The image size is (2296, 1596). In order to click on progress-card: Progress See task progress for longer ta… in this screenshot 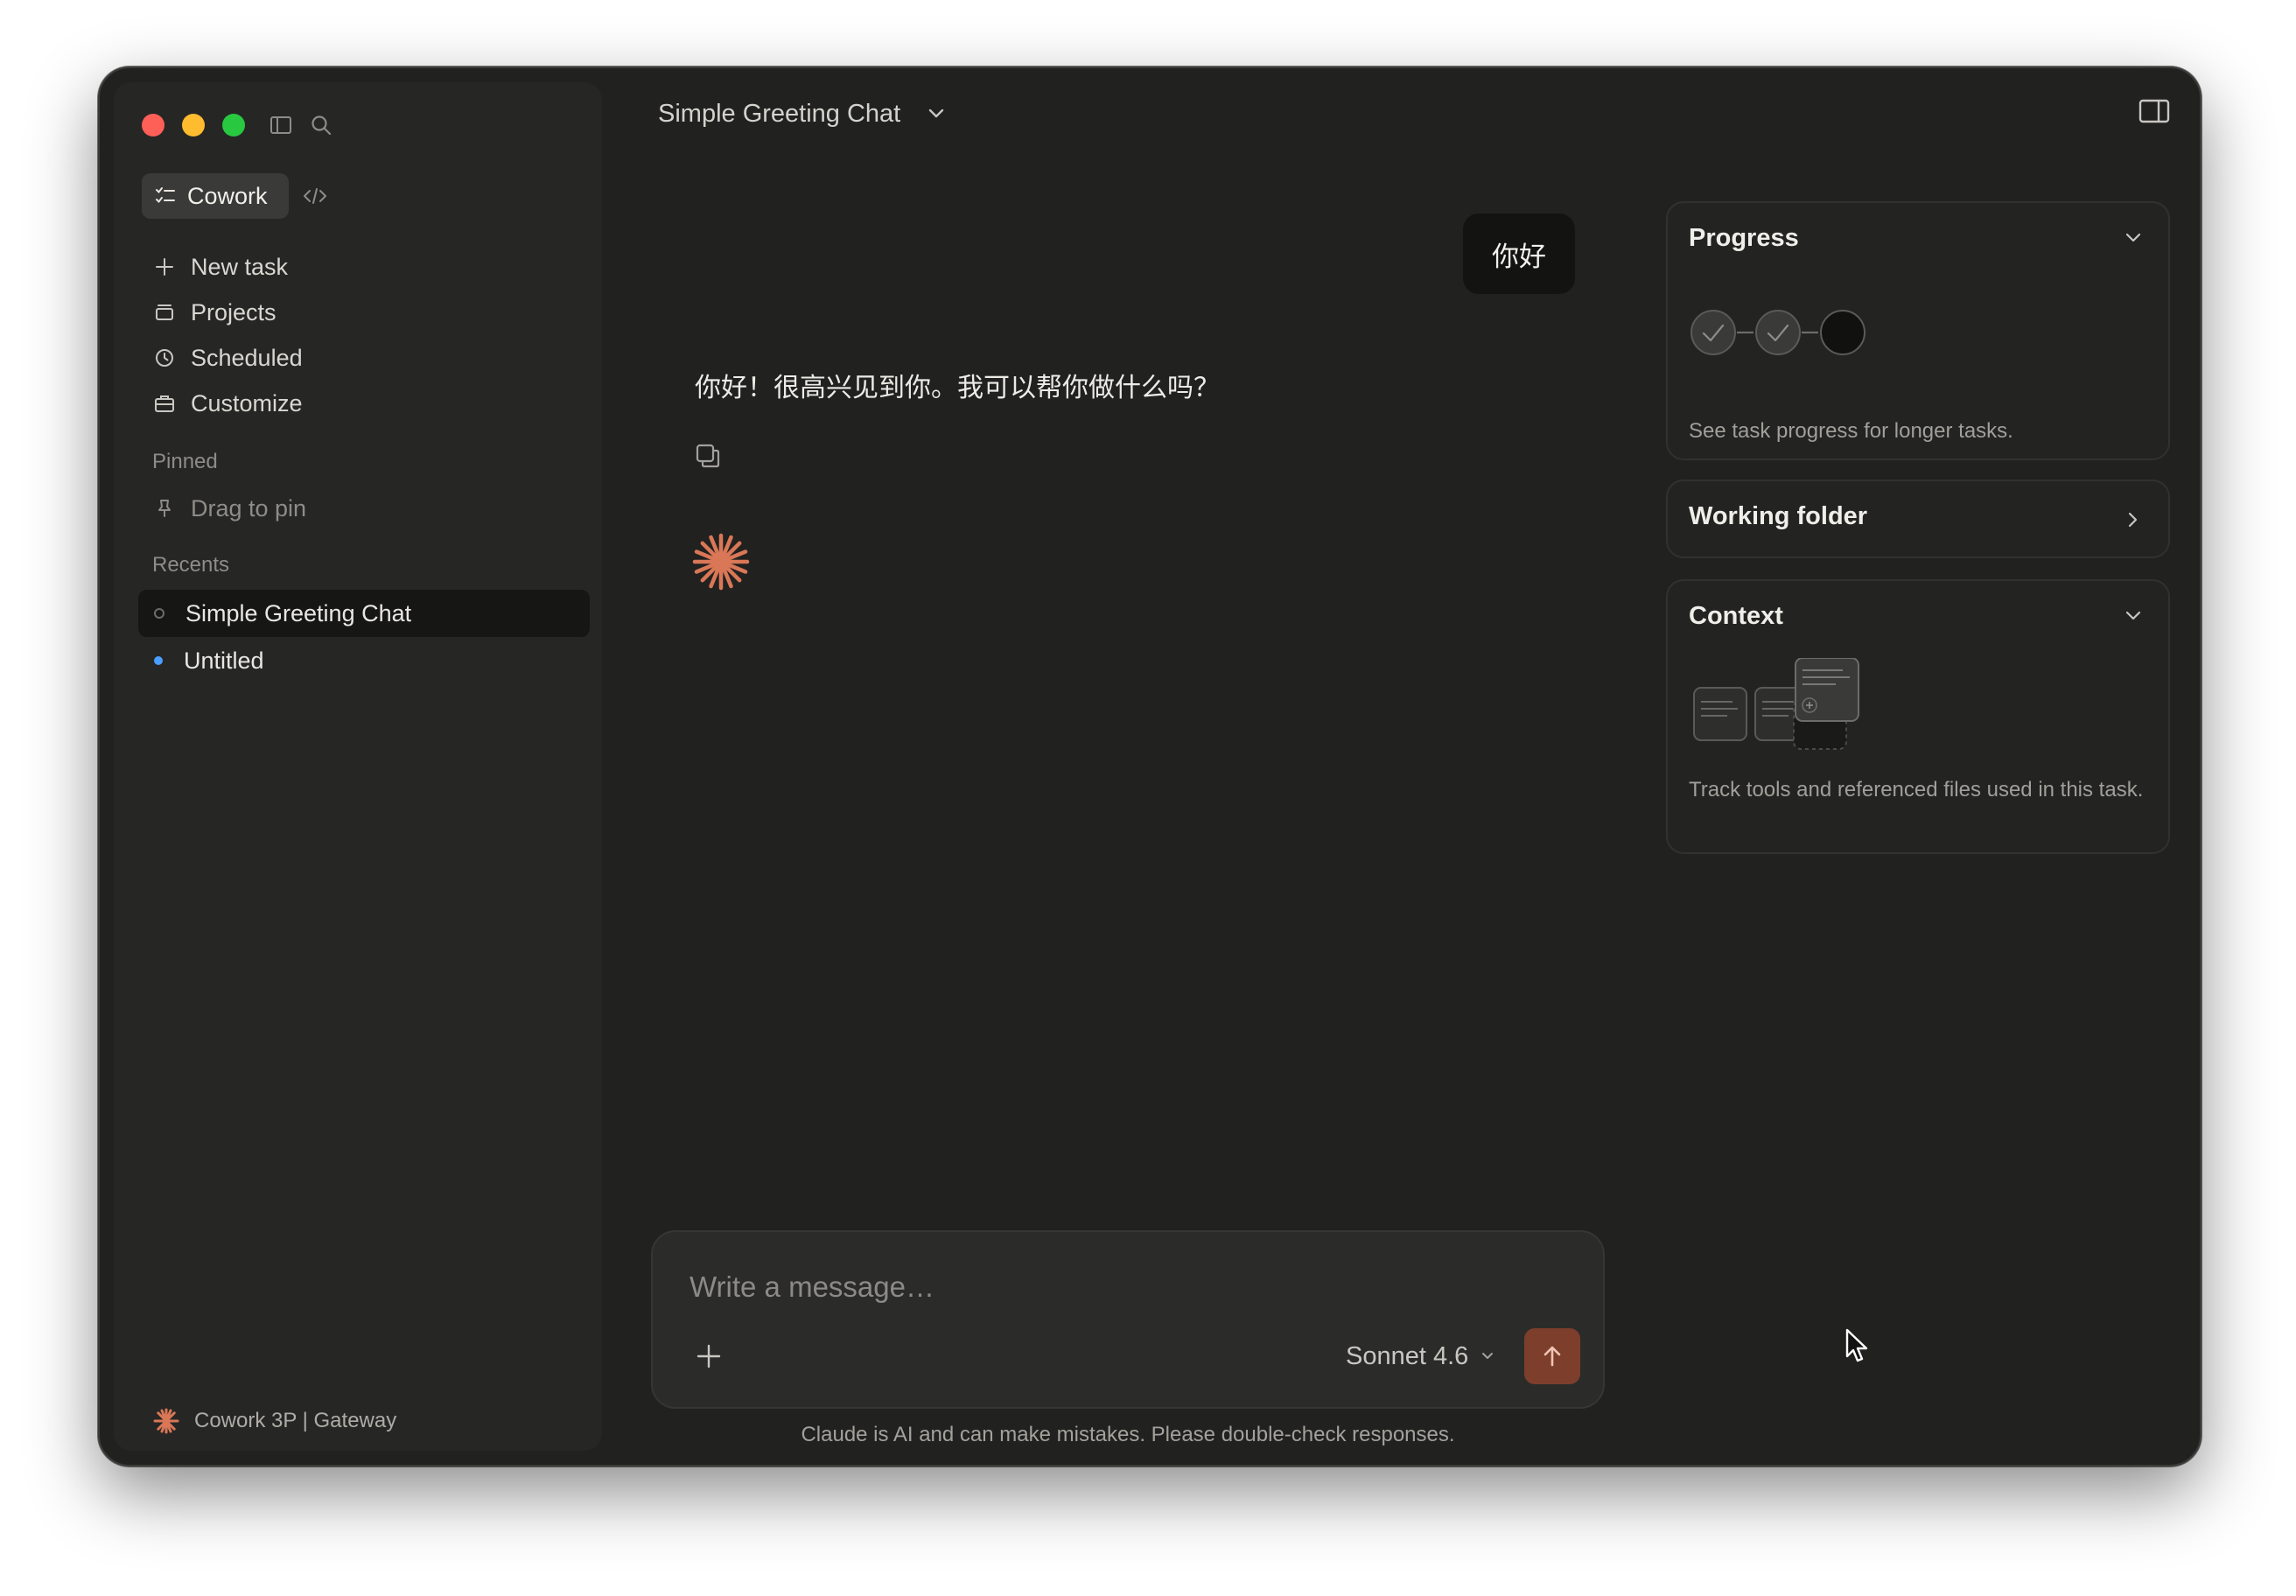, I will do `click(1918, 330)`.